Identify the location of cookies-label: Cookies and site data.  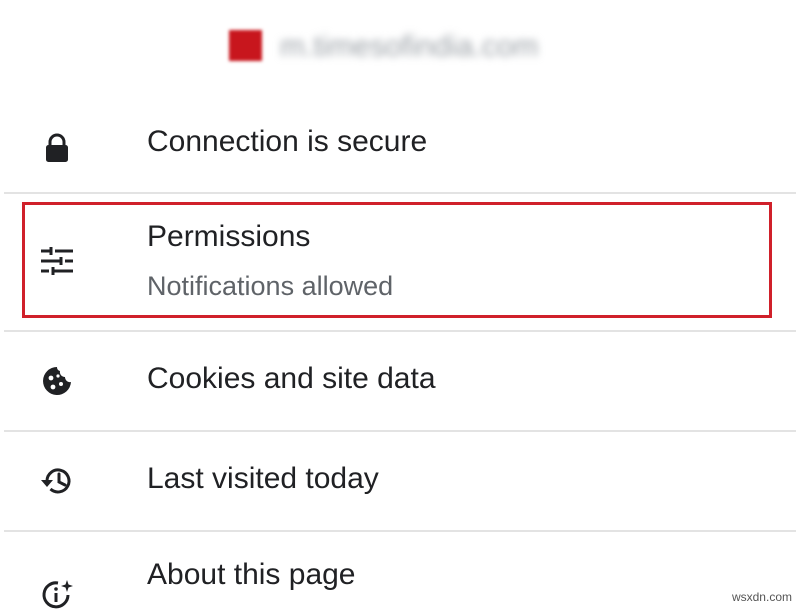
(291, 378).